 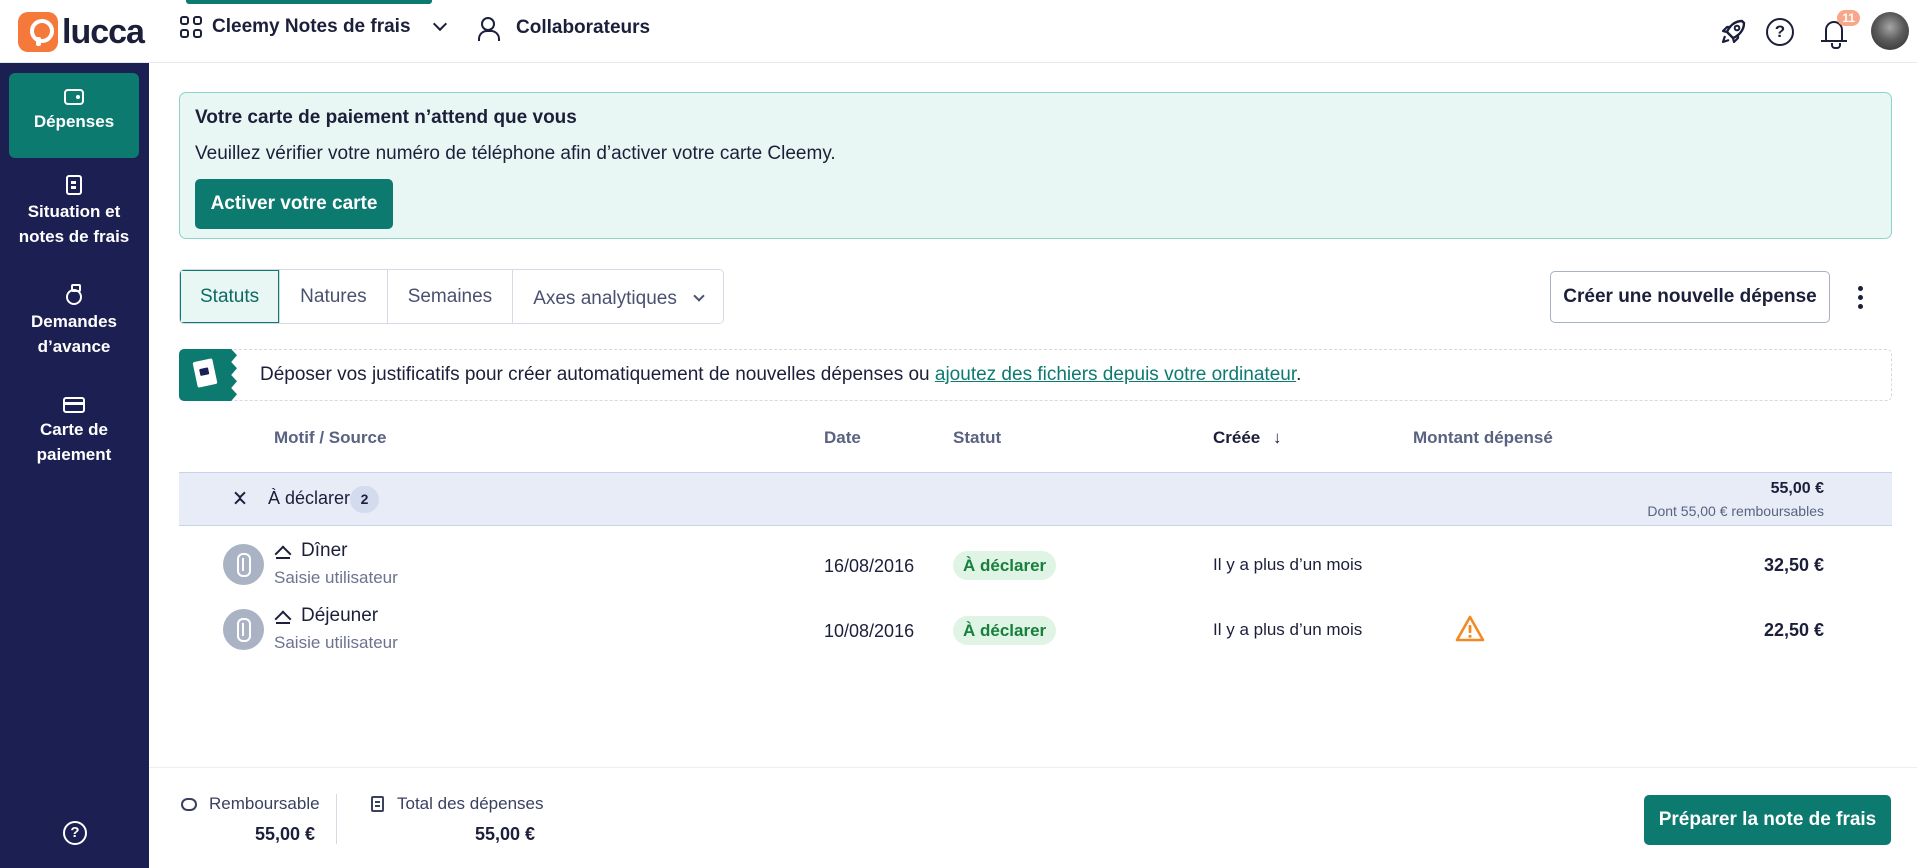 What do you see at coordinates (75, 833) in the screenshot?
I see `sidebar-help-icon: ?` at bounding box center [75, 833].